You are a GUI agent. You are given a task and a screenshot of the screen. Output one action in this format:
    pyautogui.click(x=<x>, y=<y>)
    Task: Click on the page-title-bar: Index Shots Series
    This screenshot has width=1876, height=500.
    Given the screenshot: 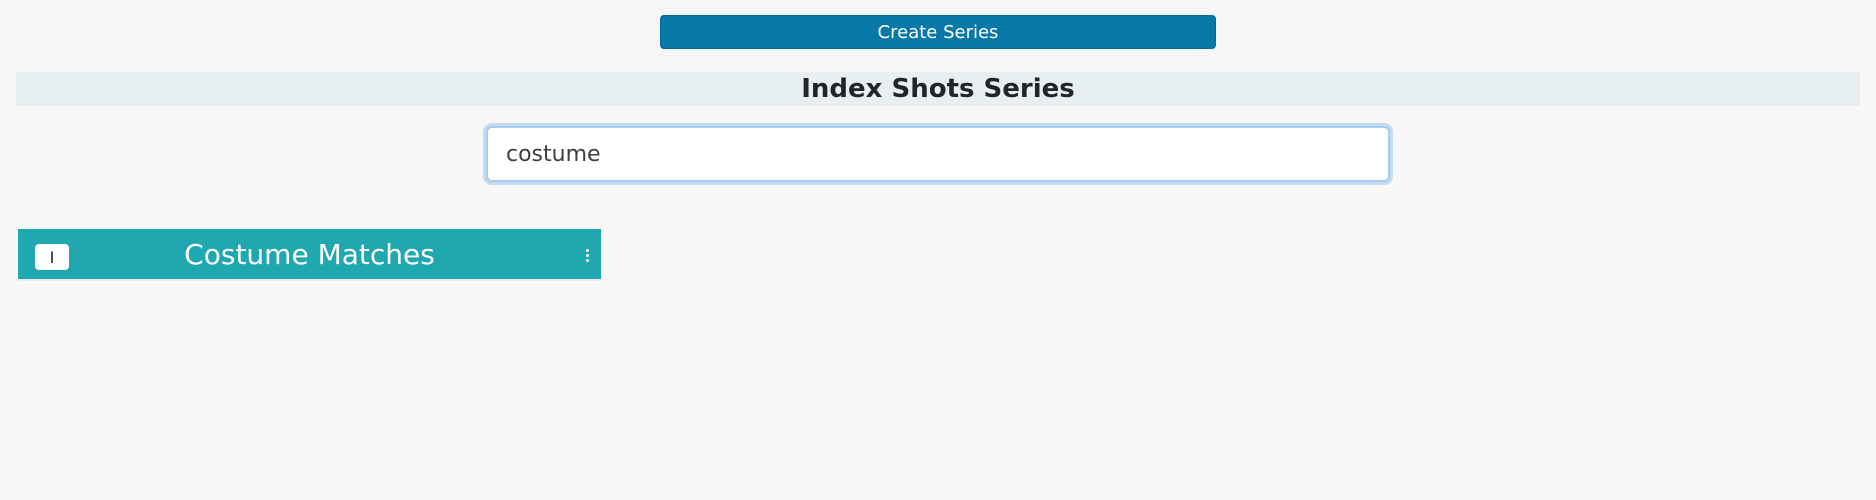 What is the action you would take?
    pyautogui.click(x=938, y=89)
    